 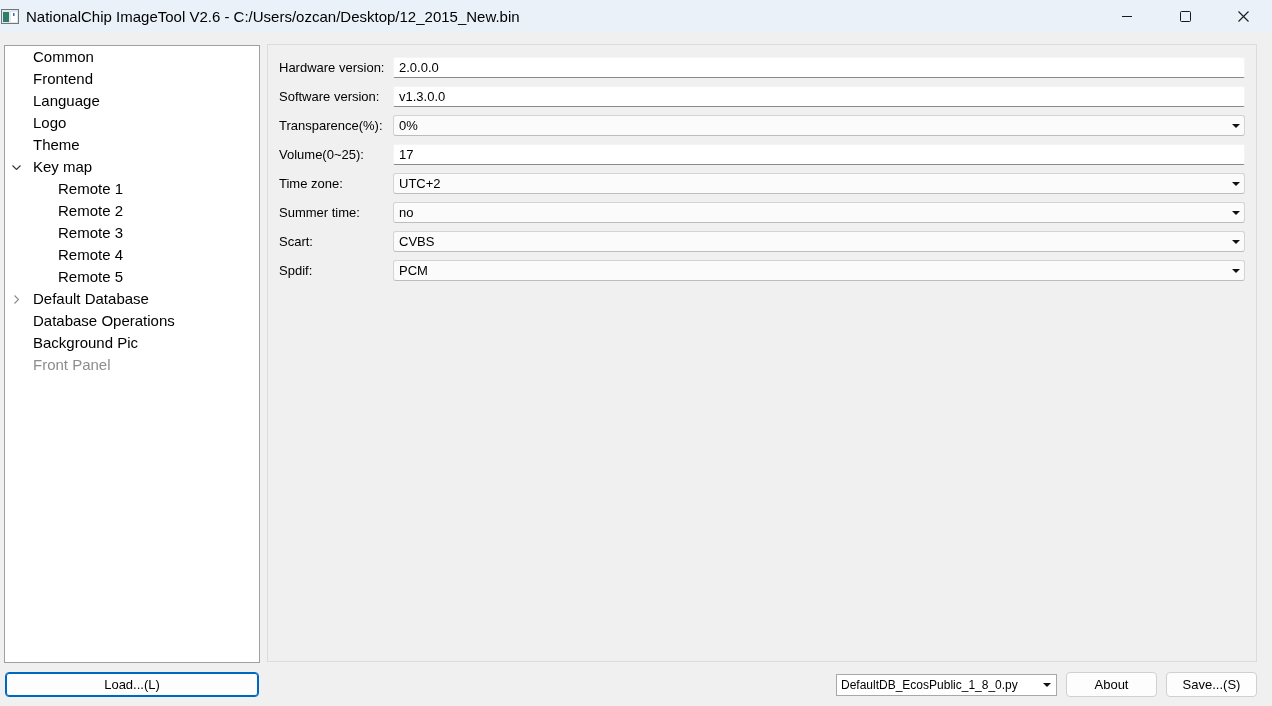 I want to click on text-field: 2.0.0.0, so click(x=819, y=67).